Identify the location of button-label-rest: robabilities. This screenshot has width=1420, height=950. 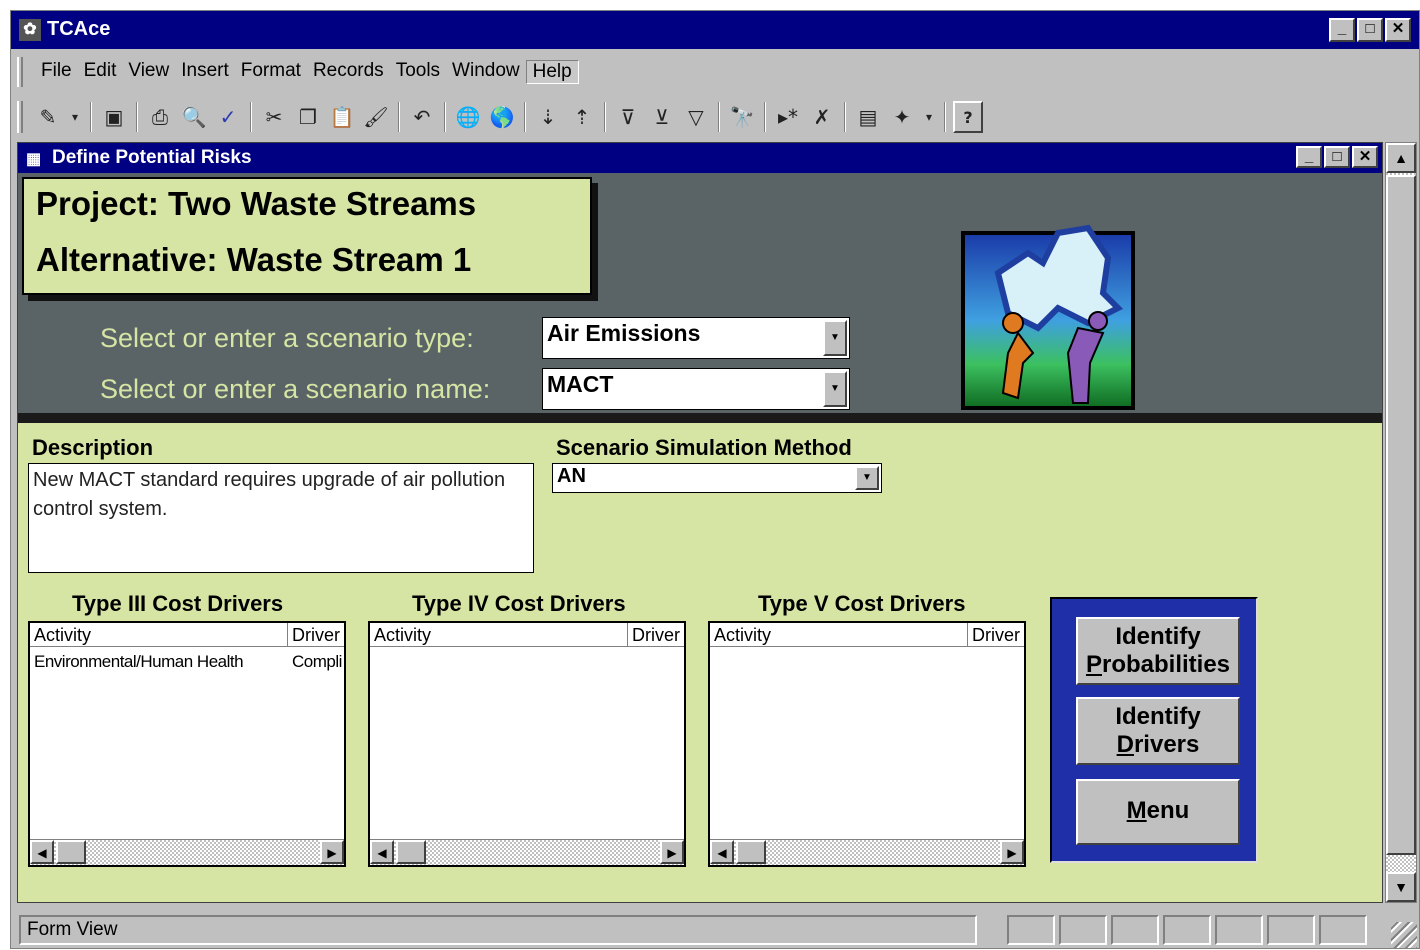
(1166, 664).